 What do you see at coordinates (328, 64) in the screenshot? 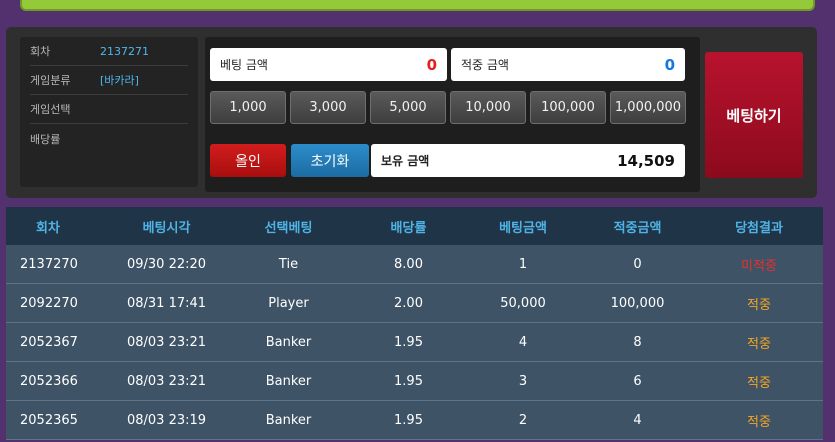
I see `bet-amount-field: 베팅 금액 0` at bounding box center [328, 64].